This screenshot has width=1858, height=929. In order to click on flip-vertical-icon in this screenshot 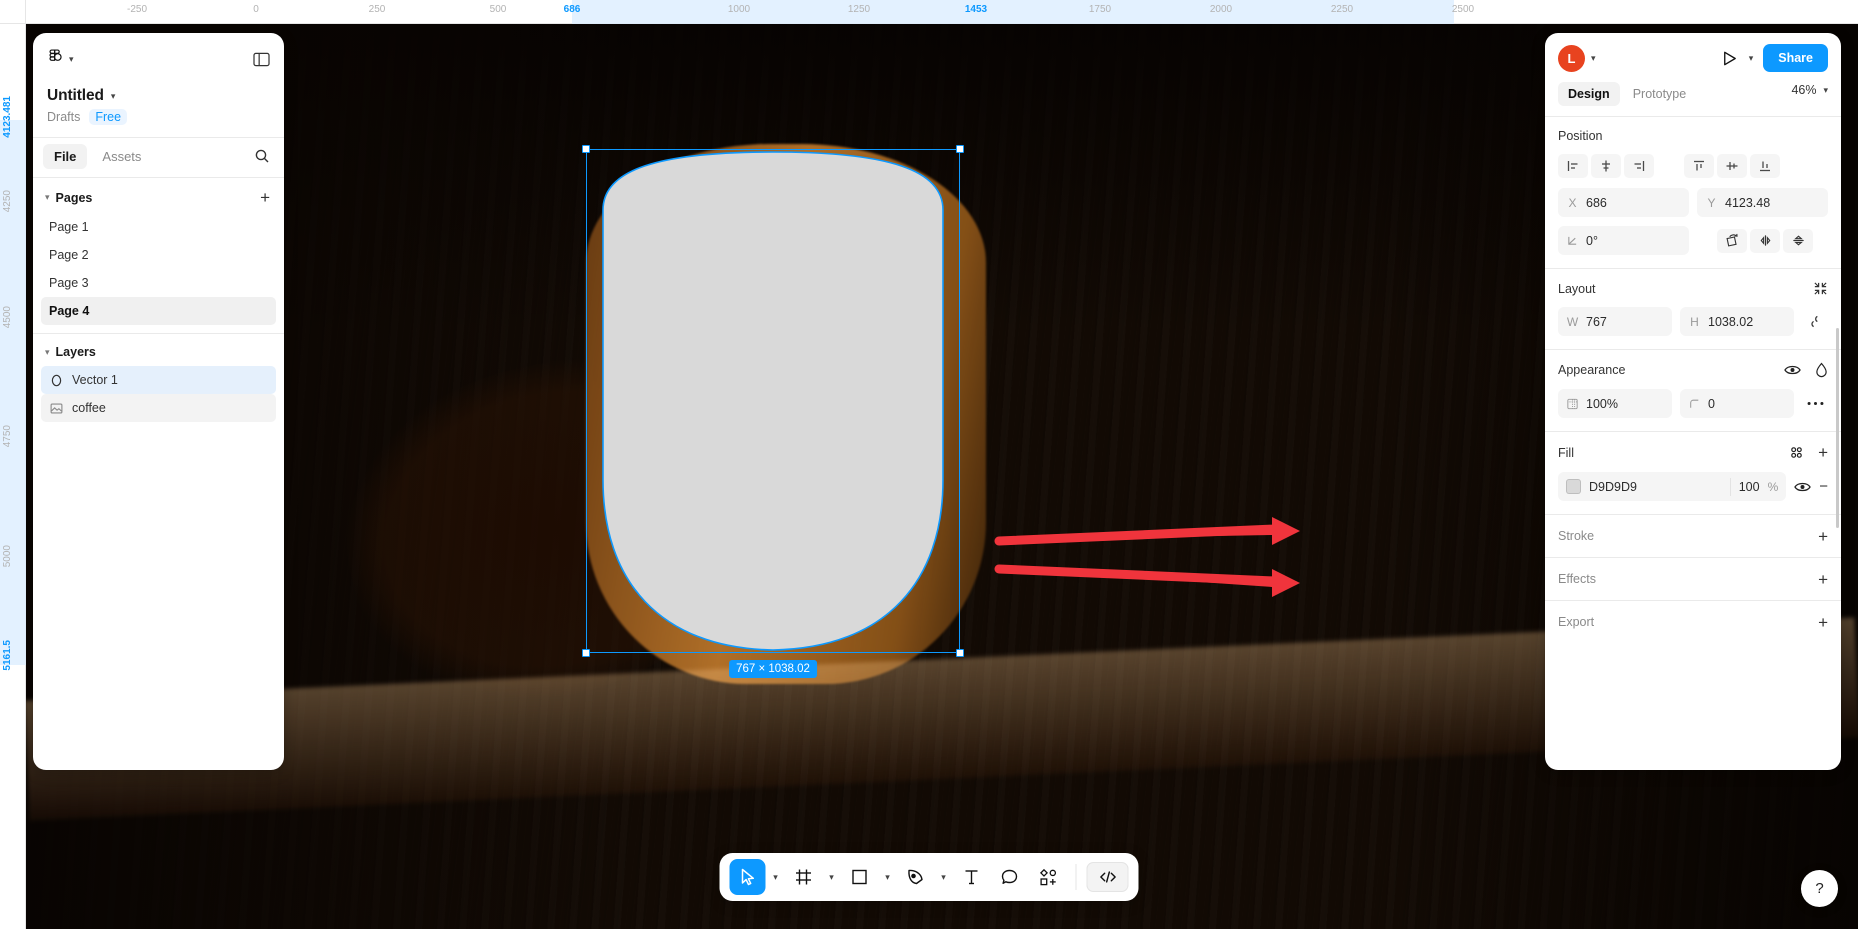, I will do `click(1798, 240)`.